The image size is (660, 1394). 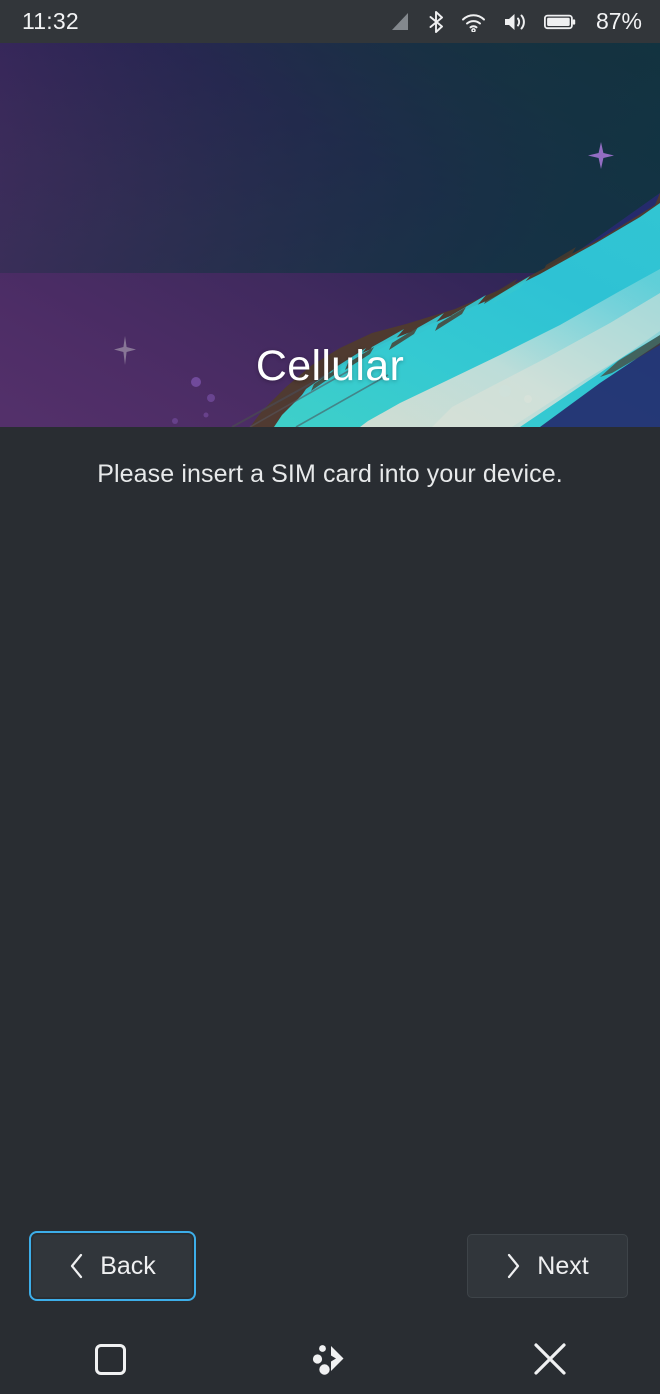 What do you see at coordinates (514, 1266) in the screenshot?
I see `chevron-right-icon` at bounding box center [514, 1266].